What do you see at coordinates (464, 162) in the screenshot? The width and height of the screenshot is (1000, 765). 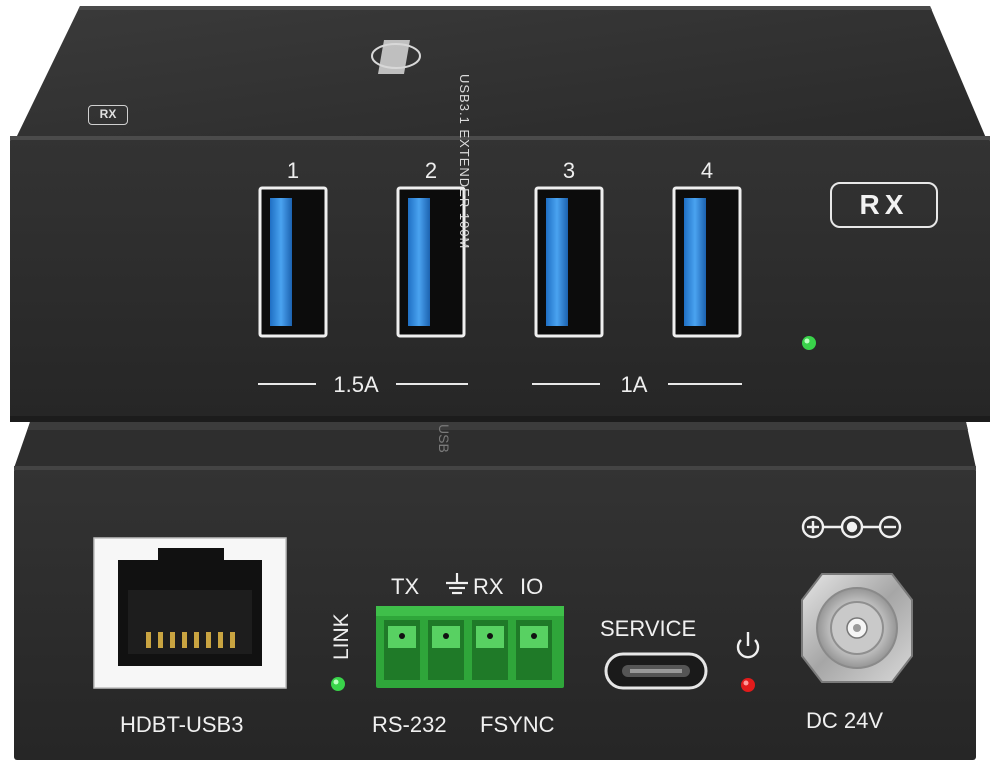 I see `top-model-print: USB3.1 EXTENDER 100M` at bounding box center [464, 162].